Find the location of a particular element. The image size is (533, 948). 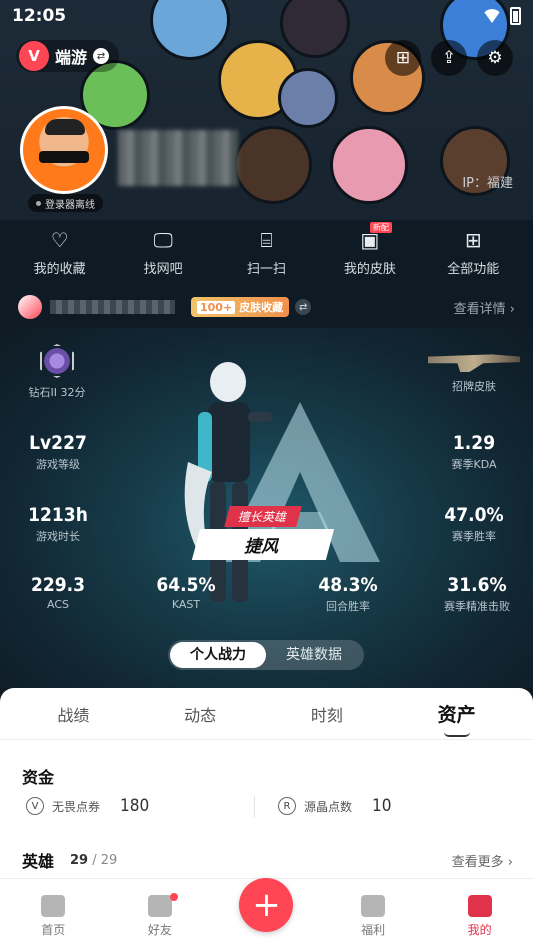

quick-actions: ♡ 我的收藏 🖵 找网吧 ⌸ 扫一扫 ▣ 新配 我的皮肤 ⊞ 全部功能 is located at coordinates (266, 249).